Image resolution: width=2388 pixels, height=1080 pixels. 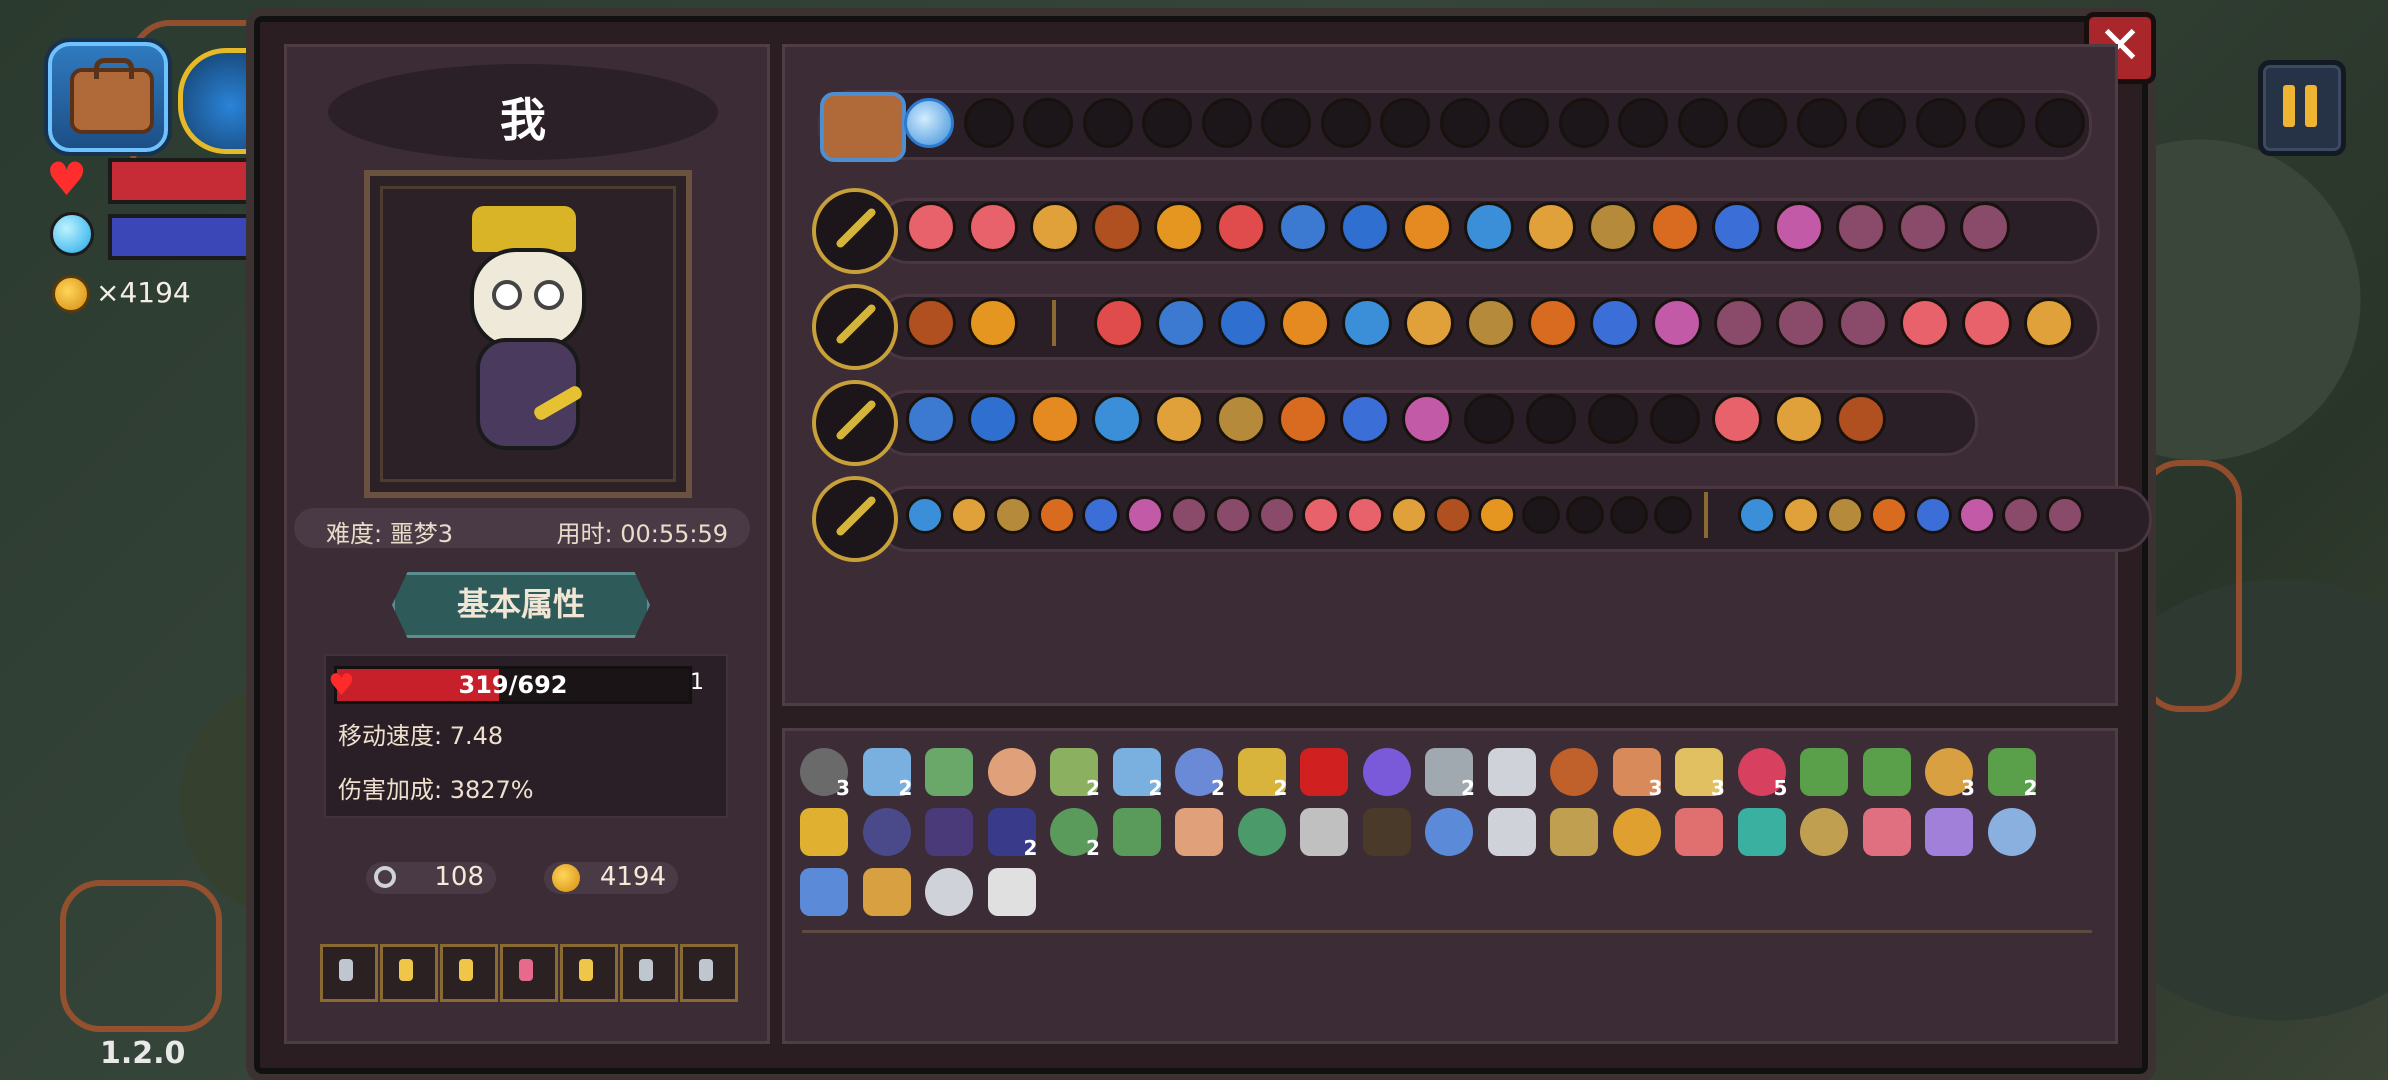 What do you see at coordinates (855, 327) in the screenshot?
I see `purple-staff-icon` at bounding box center [855, 327].